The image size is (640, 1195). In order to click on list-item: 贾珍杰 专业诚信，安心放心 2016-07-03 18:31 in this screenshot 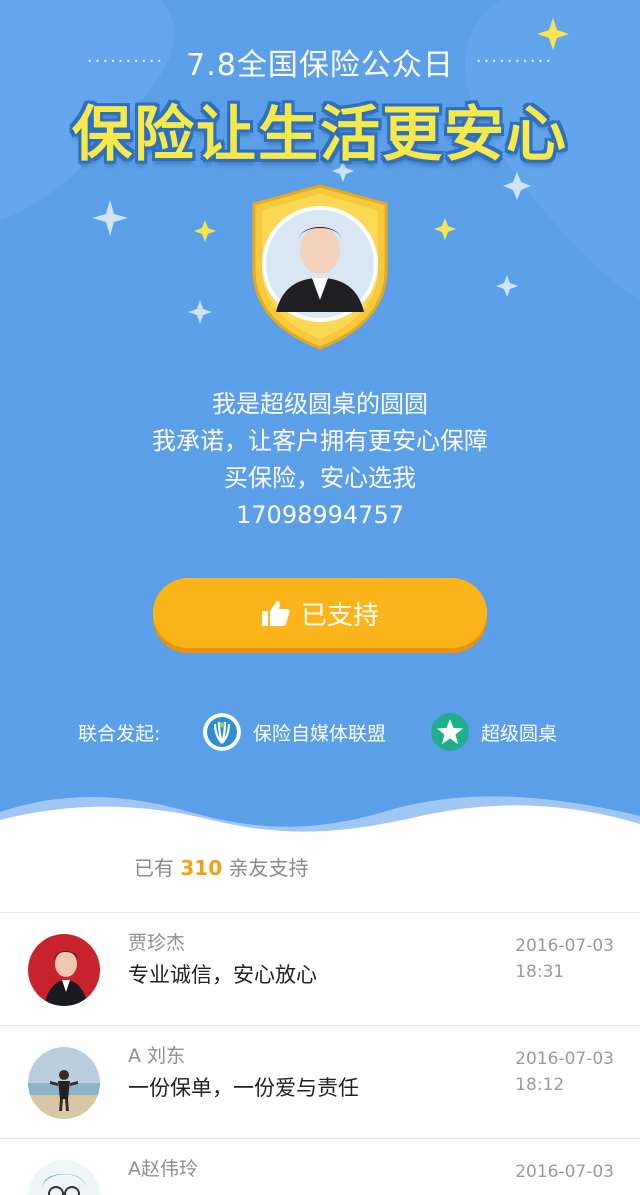, I will do `click(320, 969)`.